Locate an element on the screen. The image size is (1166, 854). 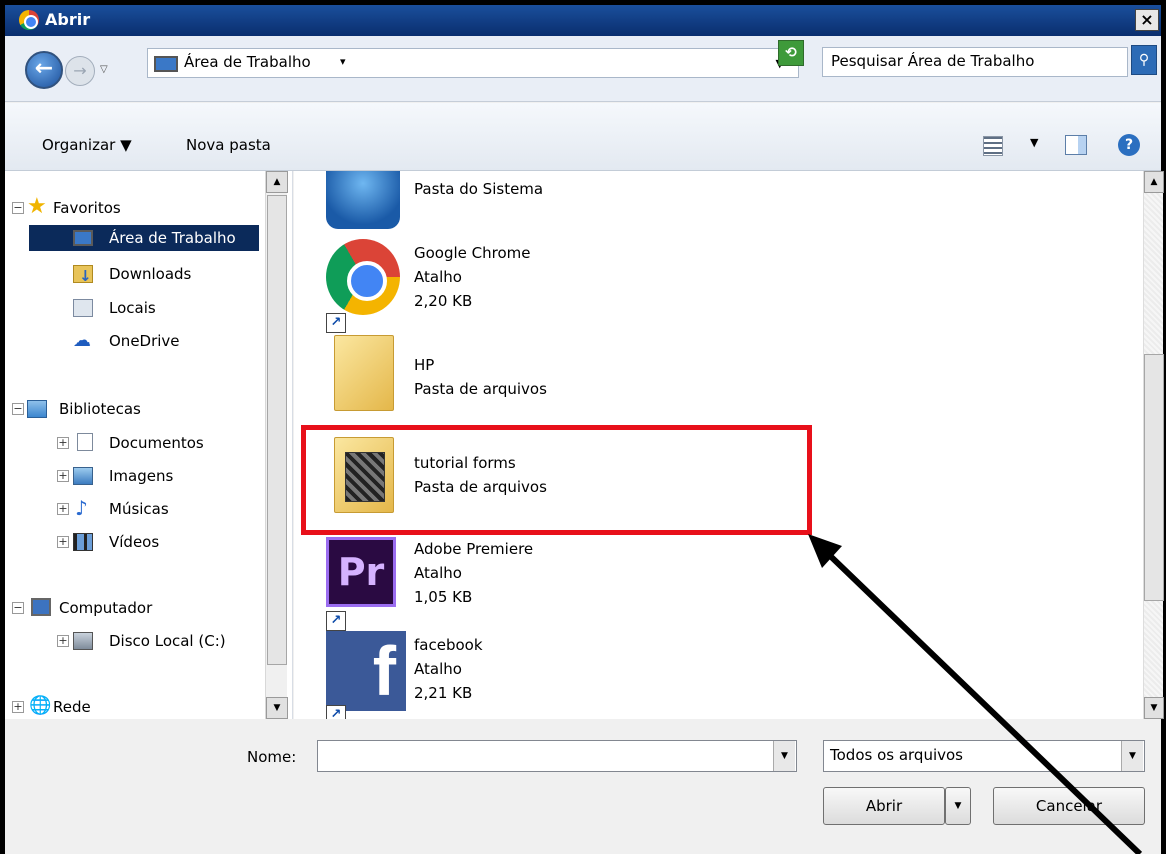
nav-computer: − Computador is located at coordinates (135, 608).